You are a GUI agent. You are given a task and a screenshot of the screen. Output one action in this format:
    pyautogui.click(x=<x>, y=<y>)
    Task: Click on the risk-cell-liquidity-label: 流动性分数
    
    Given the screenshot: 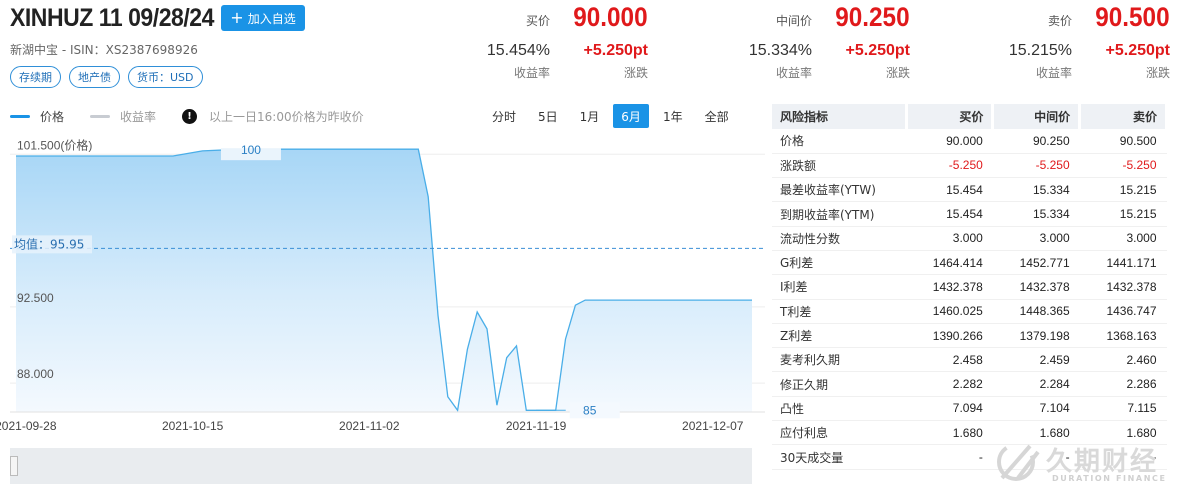 What is the action you would take?
    pyautogui.click(x=839, y=238)
    